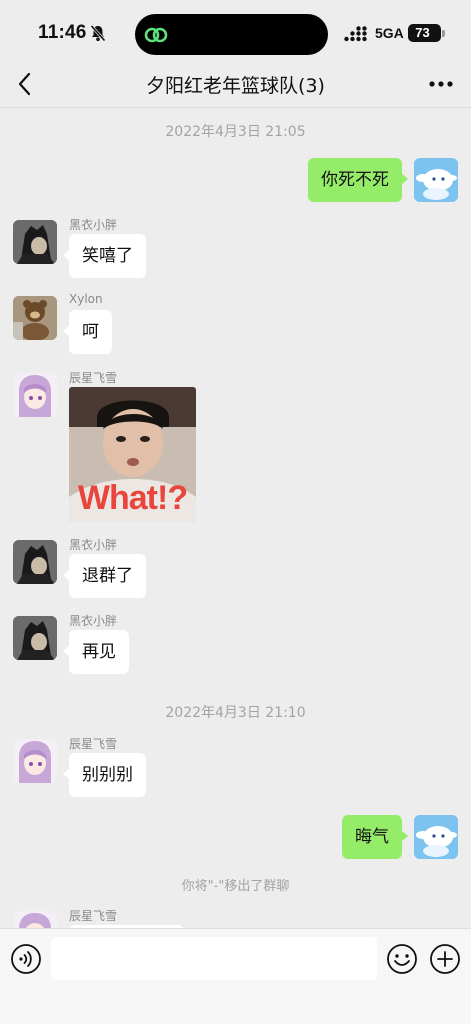 The height and width of the screenshot is (1024, 471). I want to click on sender-name: Xylon, so click(86, 299).